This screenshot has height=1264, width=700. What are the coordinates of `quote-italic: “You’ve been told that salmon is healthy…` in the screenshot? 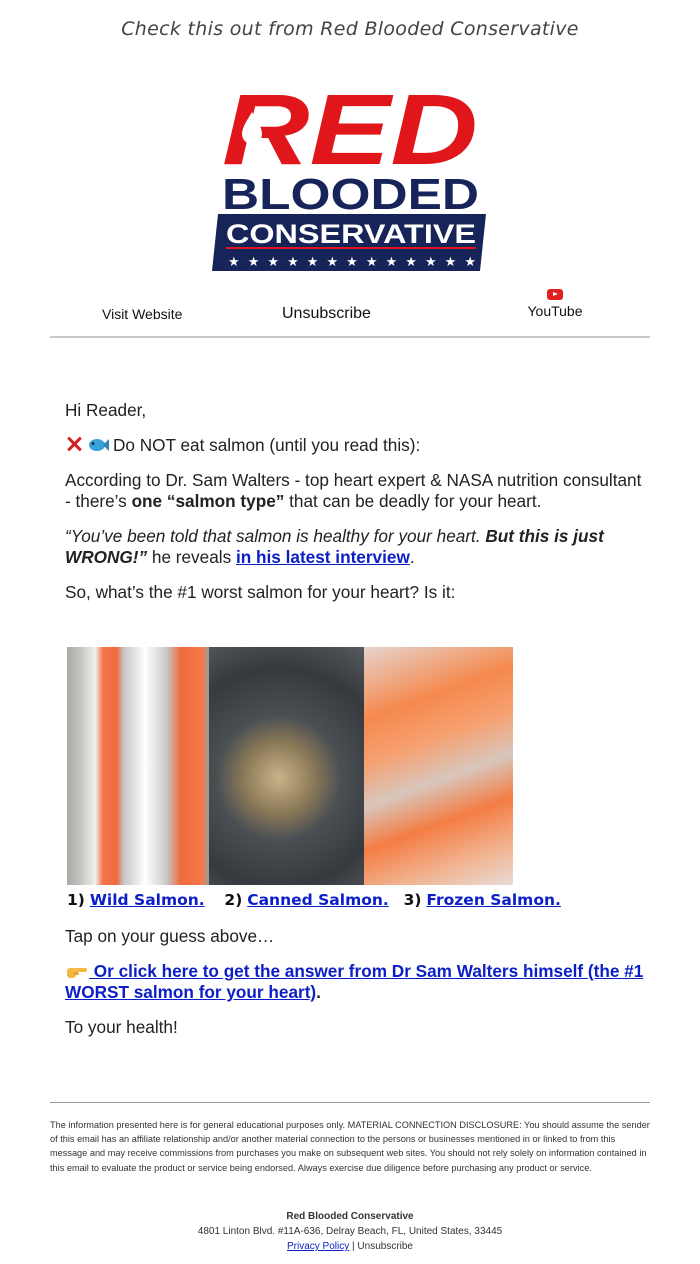 It's located at (275, 536).